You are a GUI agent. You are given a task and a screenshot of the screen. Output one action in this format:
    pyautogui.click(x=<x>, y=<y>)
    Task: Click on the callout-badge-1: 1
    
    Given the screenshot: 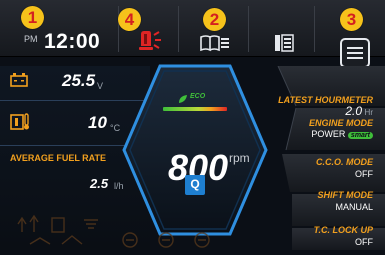 What is the action you would take?
    pyautogui.click(x=32, y=17)
    